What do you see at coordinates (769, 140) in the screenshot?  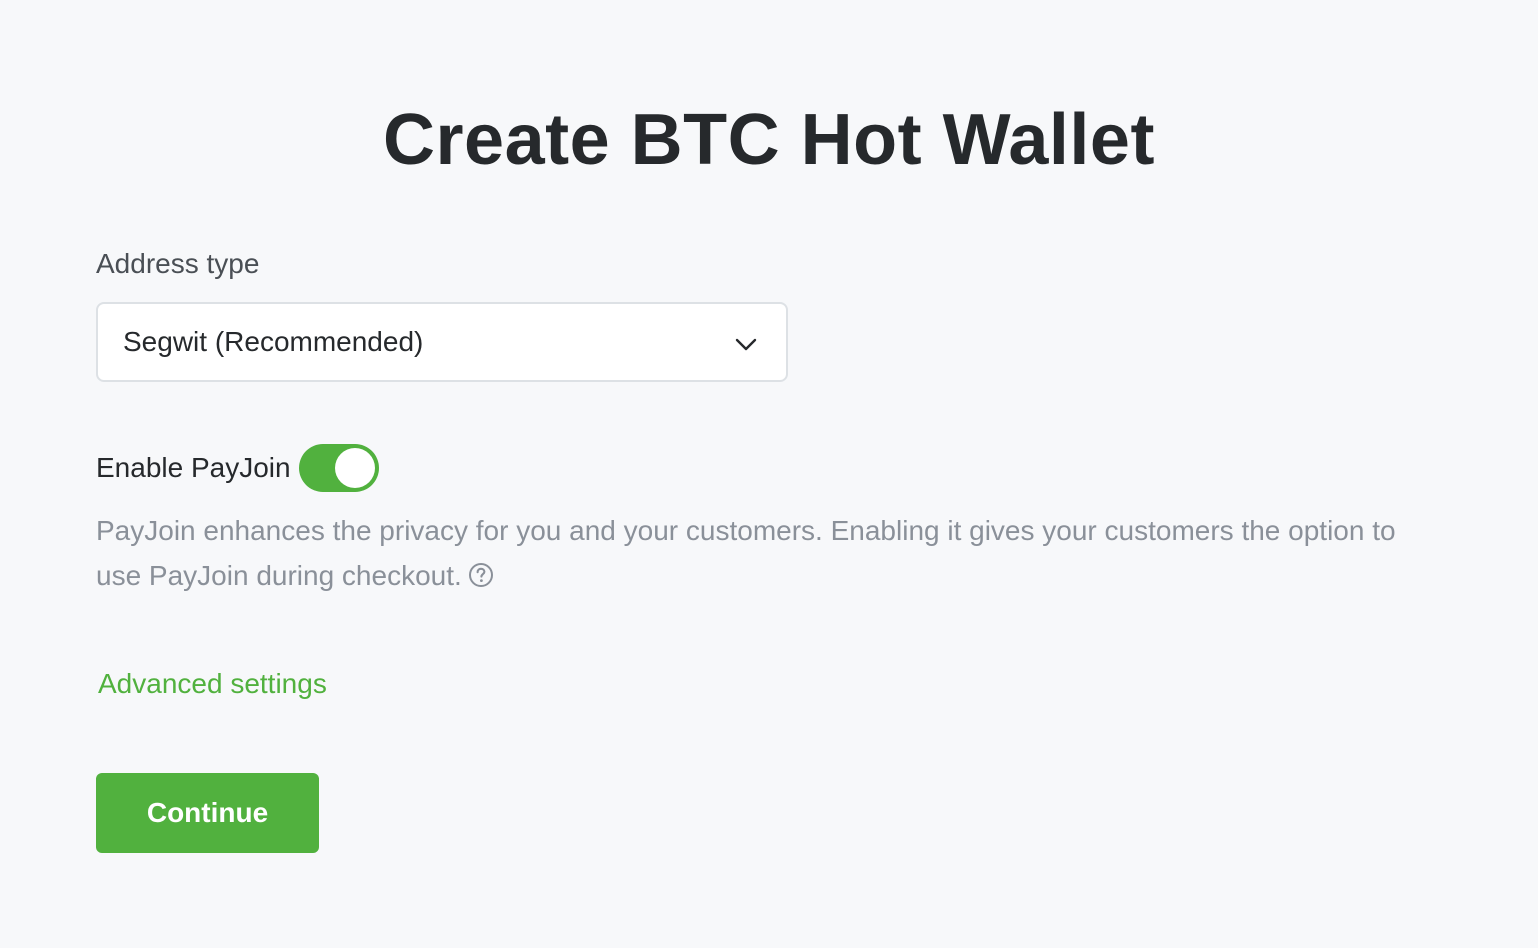 I see `page-title: Create BTC Hot Wallet` at bounding box center [769, 140].